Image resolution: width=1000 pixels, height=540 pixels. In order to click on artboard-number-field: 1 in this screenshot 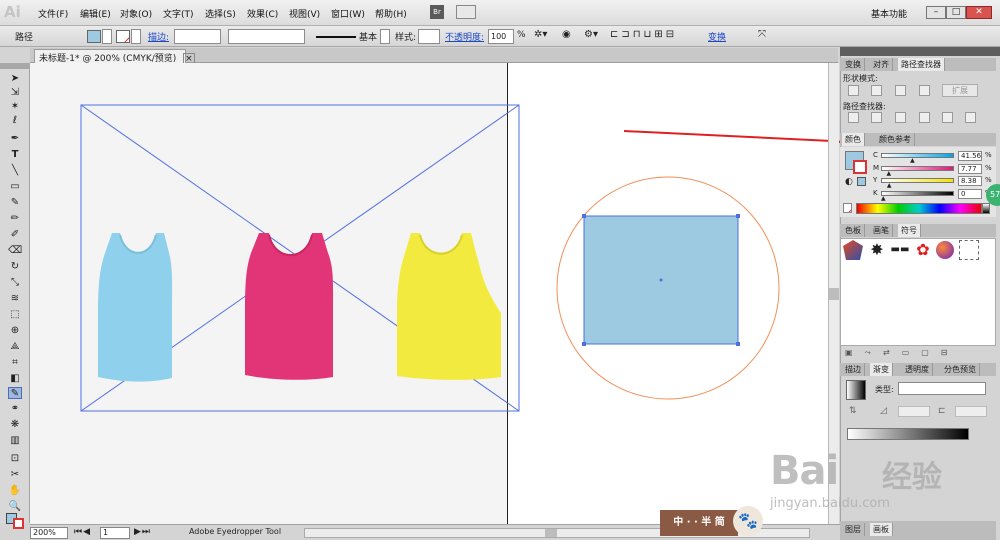, I will do `click(115, 533)`.